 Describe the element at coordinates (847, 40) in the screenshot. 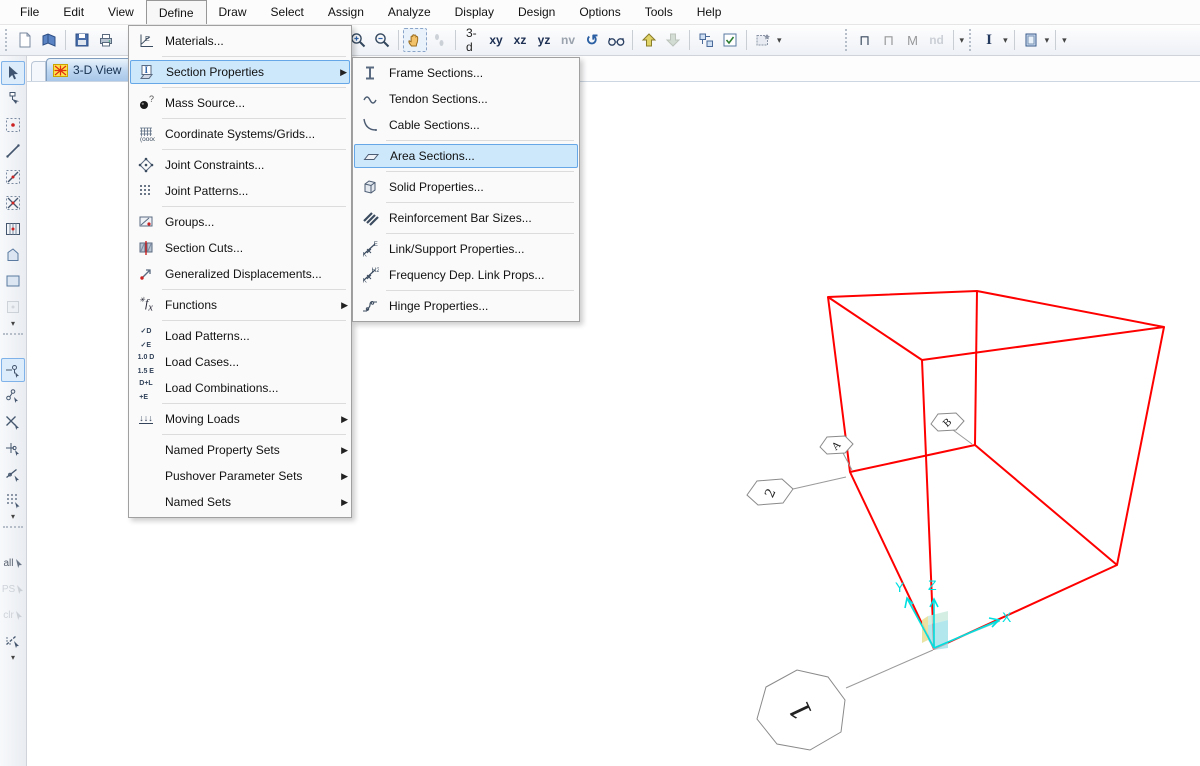

I see `toolbar-grip` at that location.